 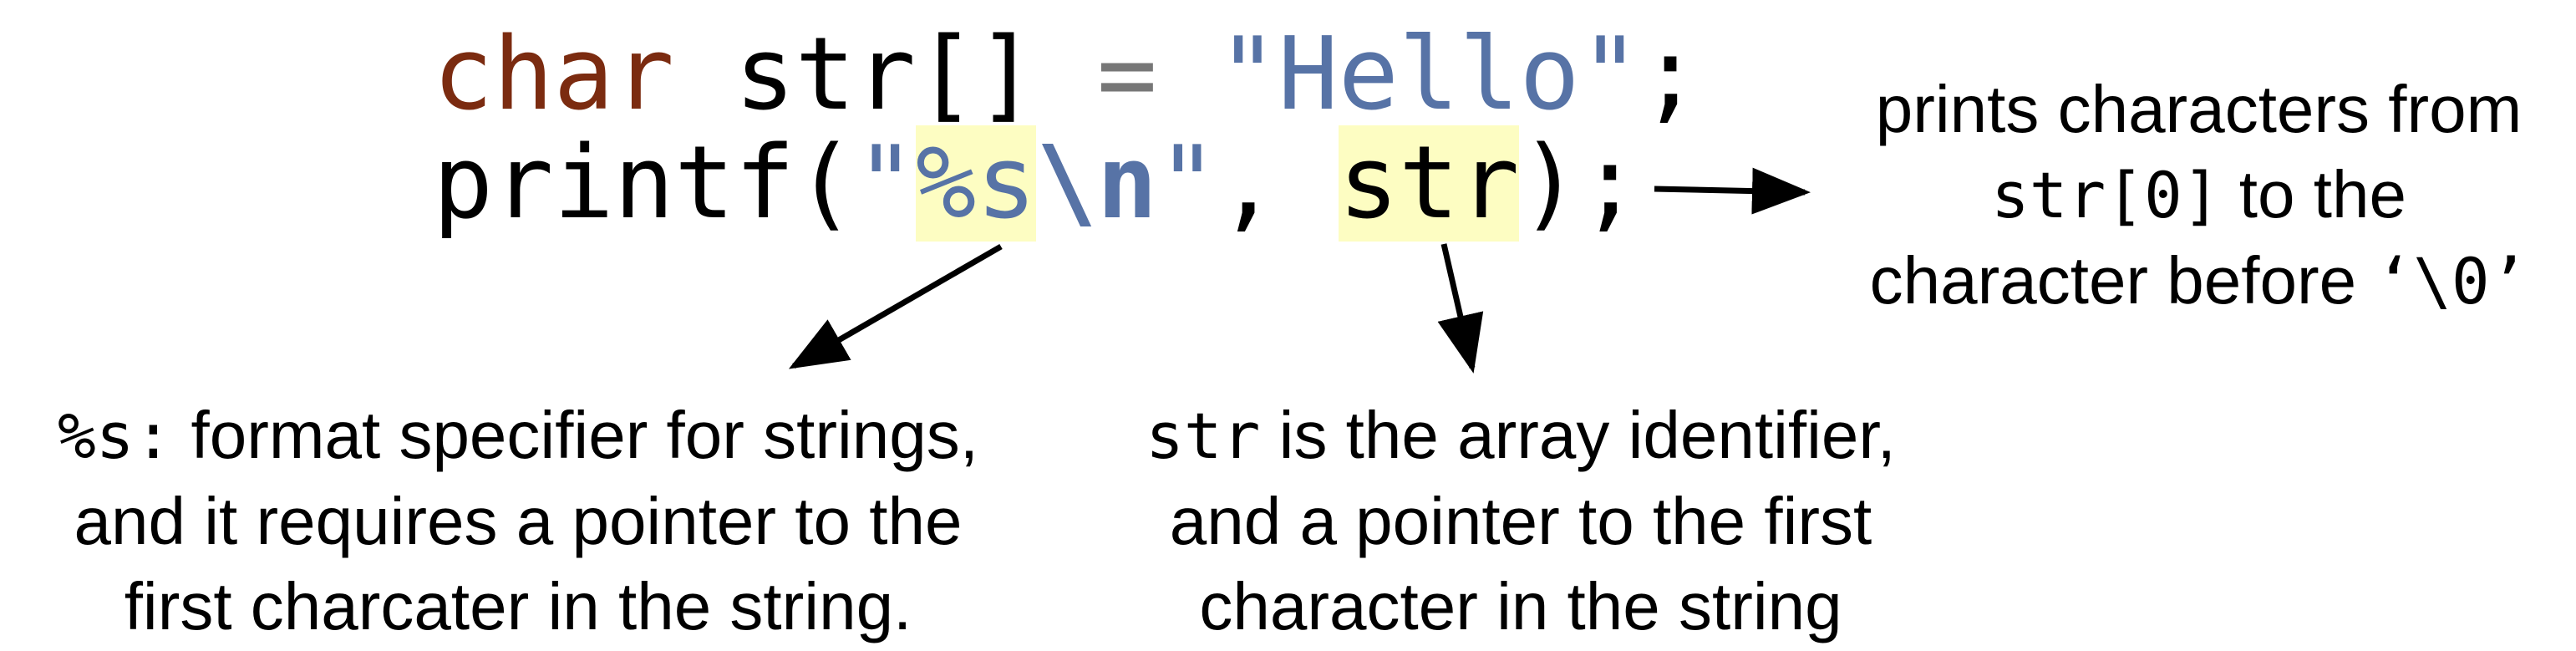 I want to click on output-annotation-code-null: ‘\0’, so click(x=2451, y=281).